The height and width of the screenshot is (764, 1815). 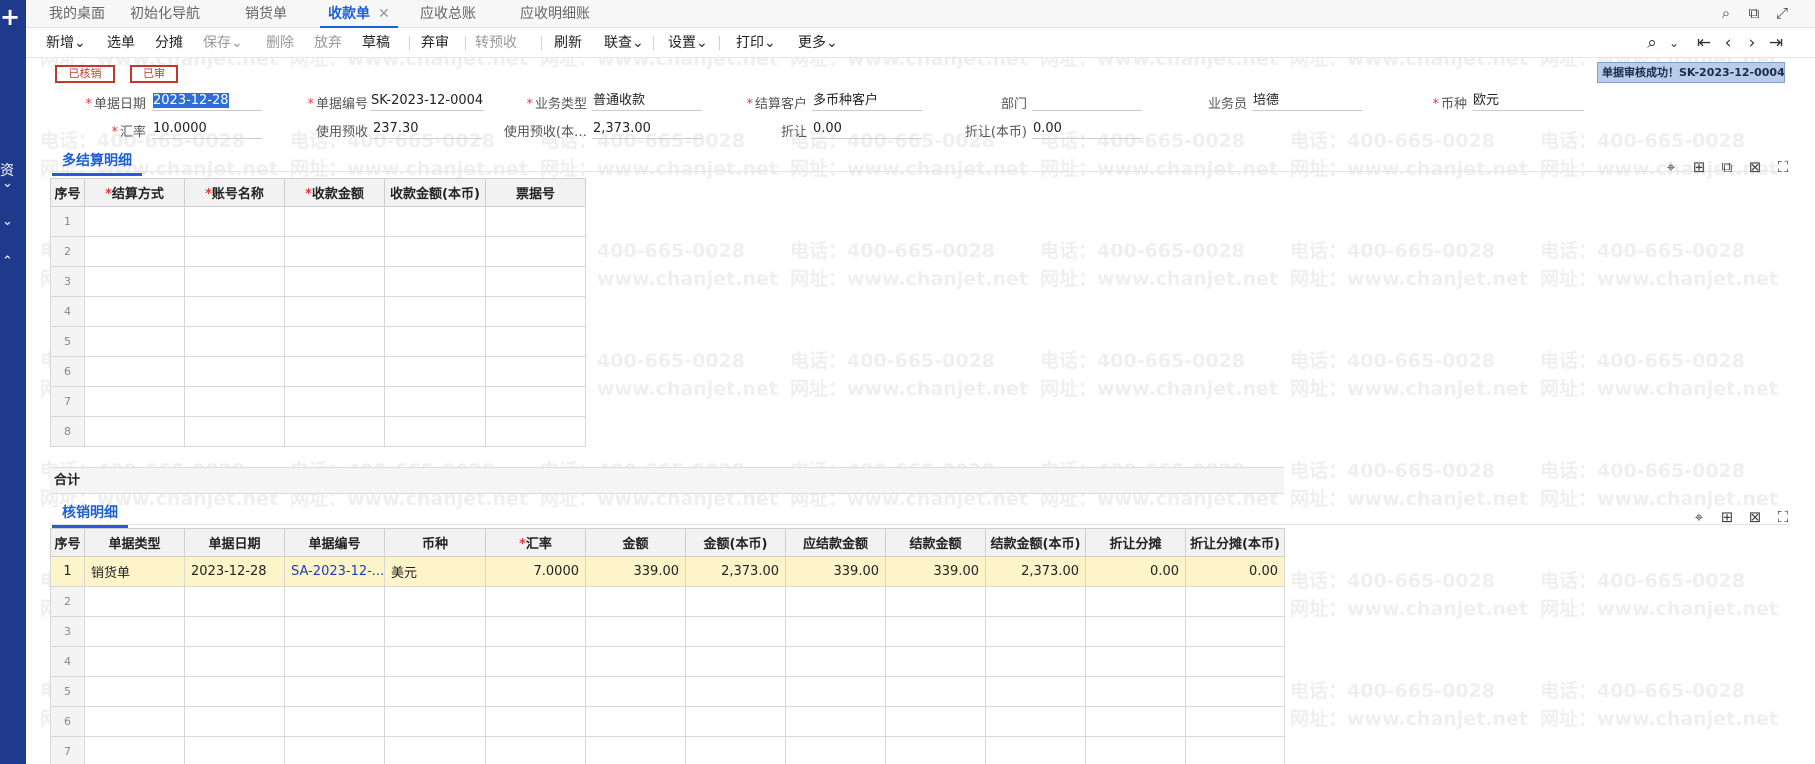 What do you see at coordinates (435, 43) in the screenshot?
I see `unaudit-button: 弃审` at bounding box center [435, 43].